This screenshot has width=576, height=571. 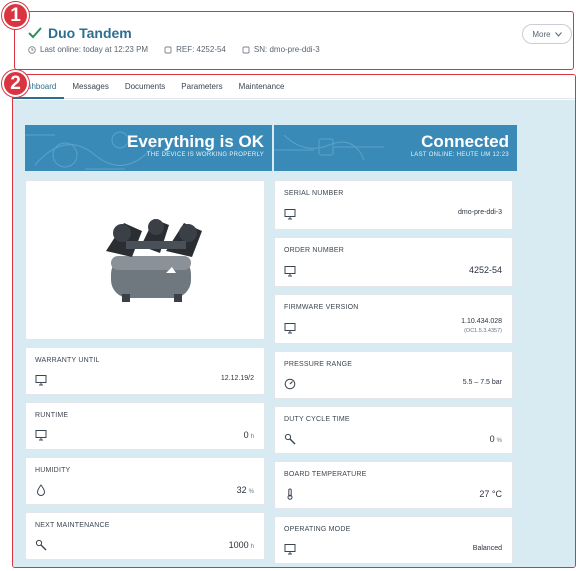 What do you see at coordinates (52, 415) in the screenshot?
I see `card-label: RUNTIME` at bounding box center [52, 415].